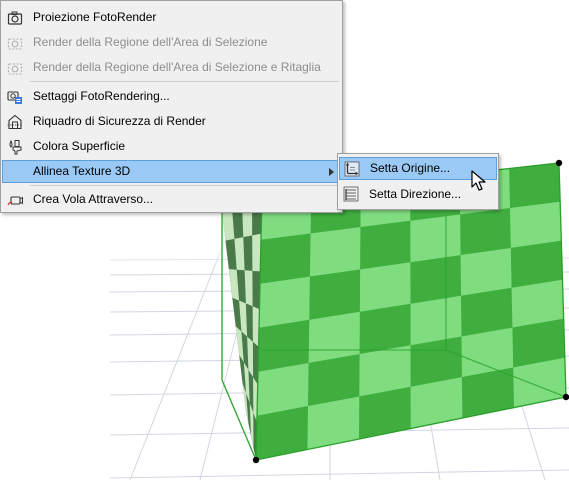 The width and height of the screenshot is (569, 480). Describe the element at coordinates (119, 121) in the screenshot. I see `menu-item-label: Riquadro di Sicurezza di Render` at that location.